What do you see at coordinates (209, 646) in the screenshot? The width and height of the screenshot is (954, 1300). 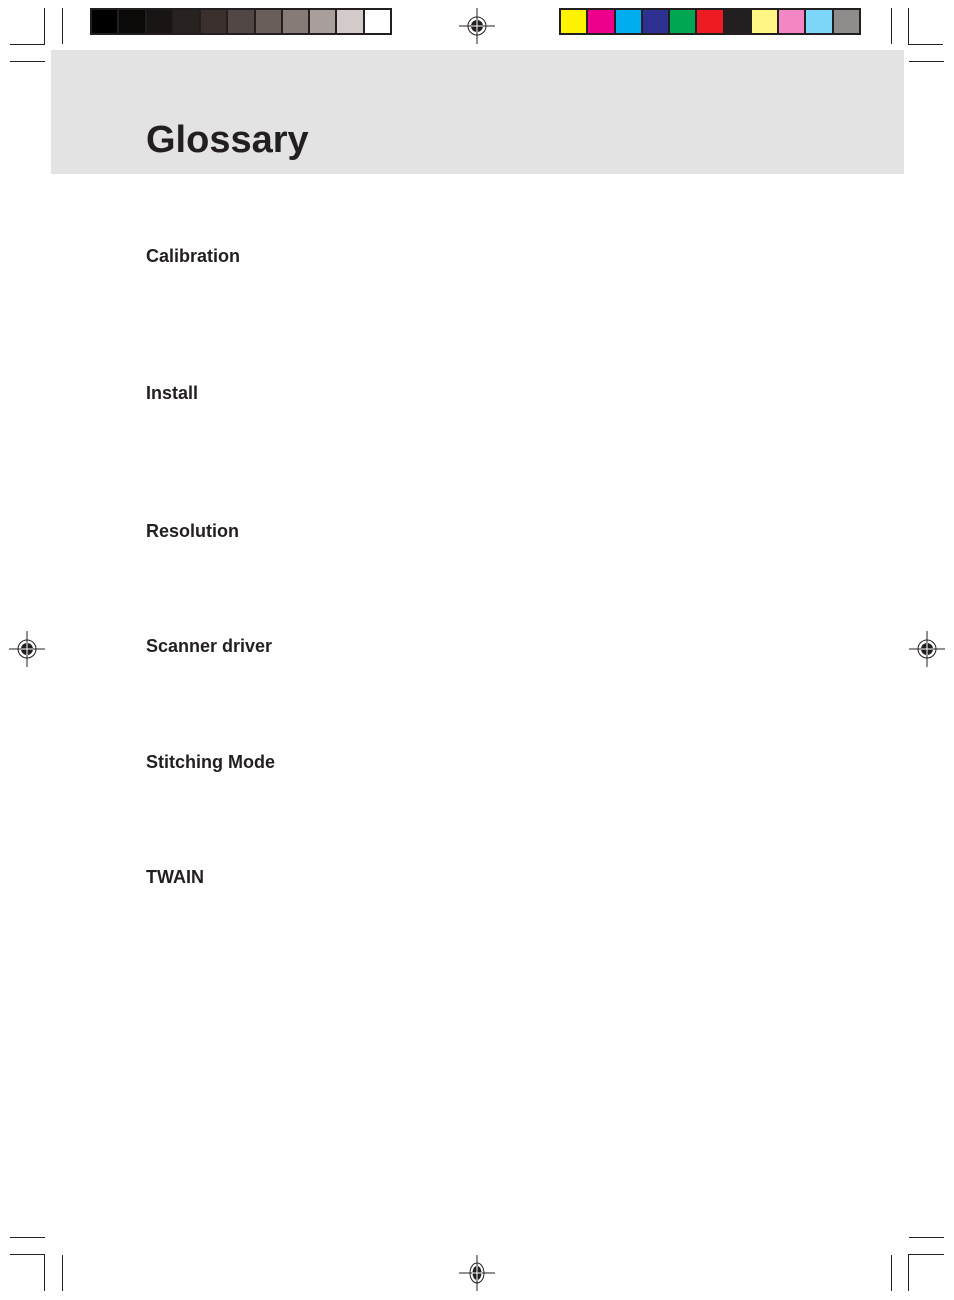 I see `glossary-term-scanner-driver: Scanner driver` at bounding box center [209, 646].